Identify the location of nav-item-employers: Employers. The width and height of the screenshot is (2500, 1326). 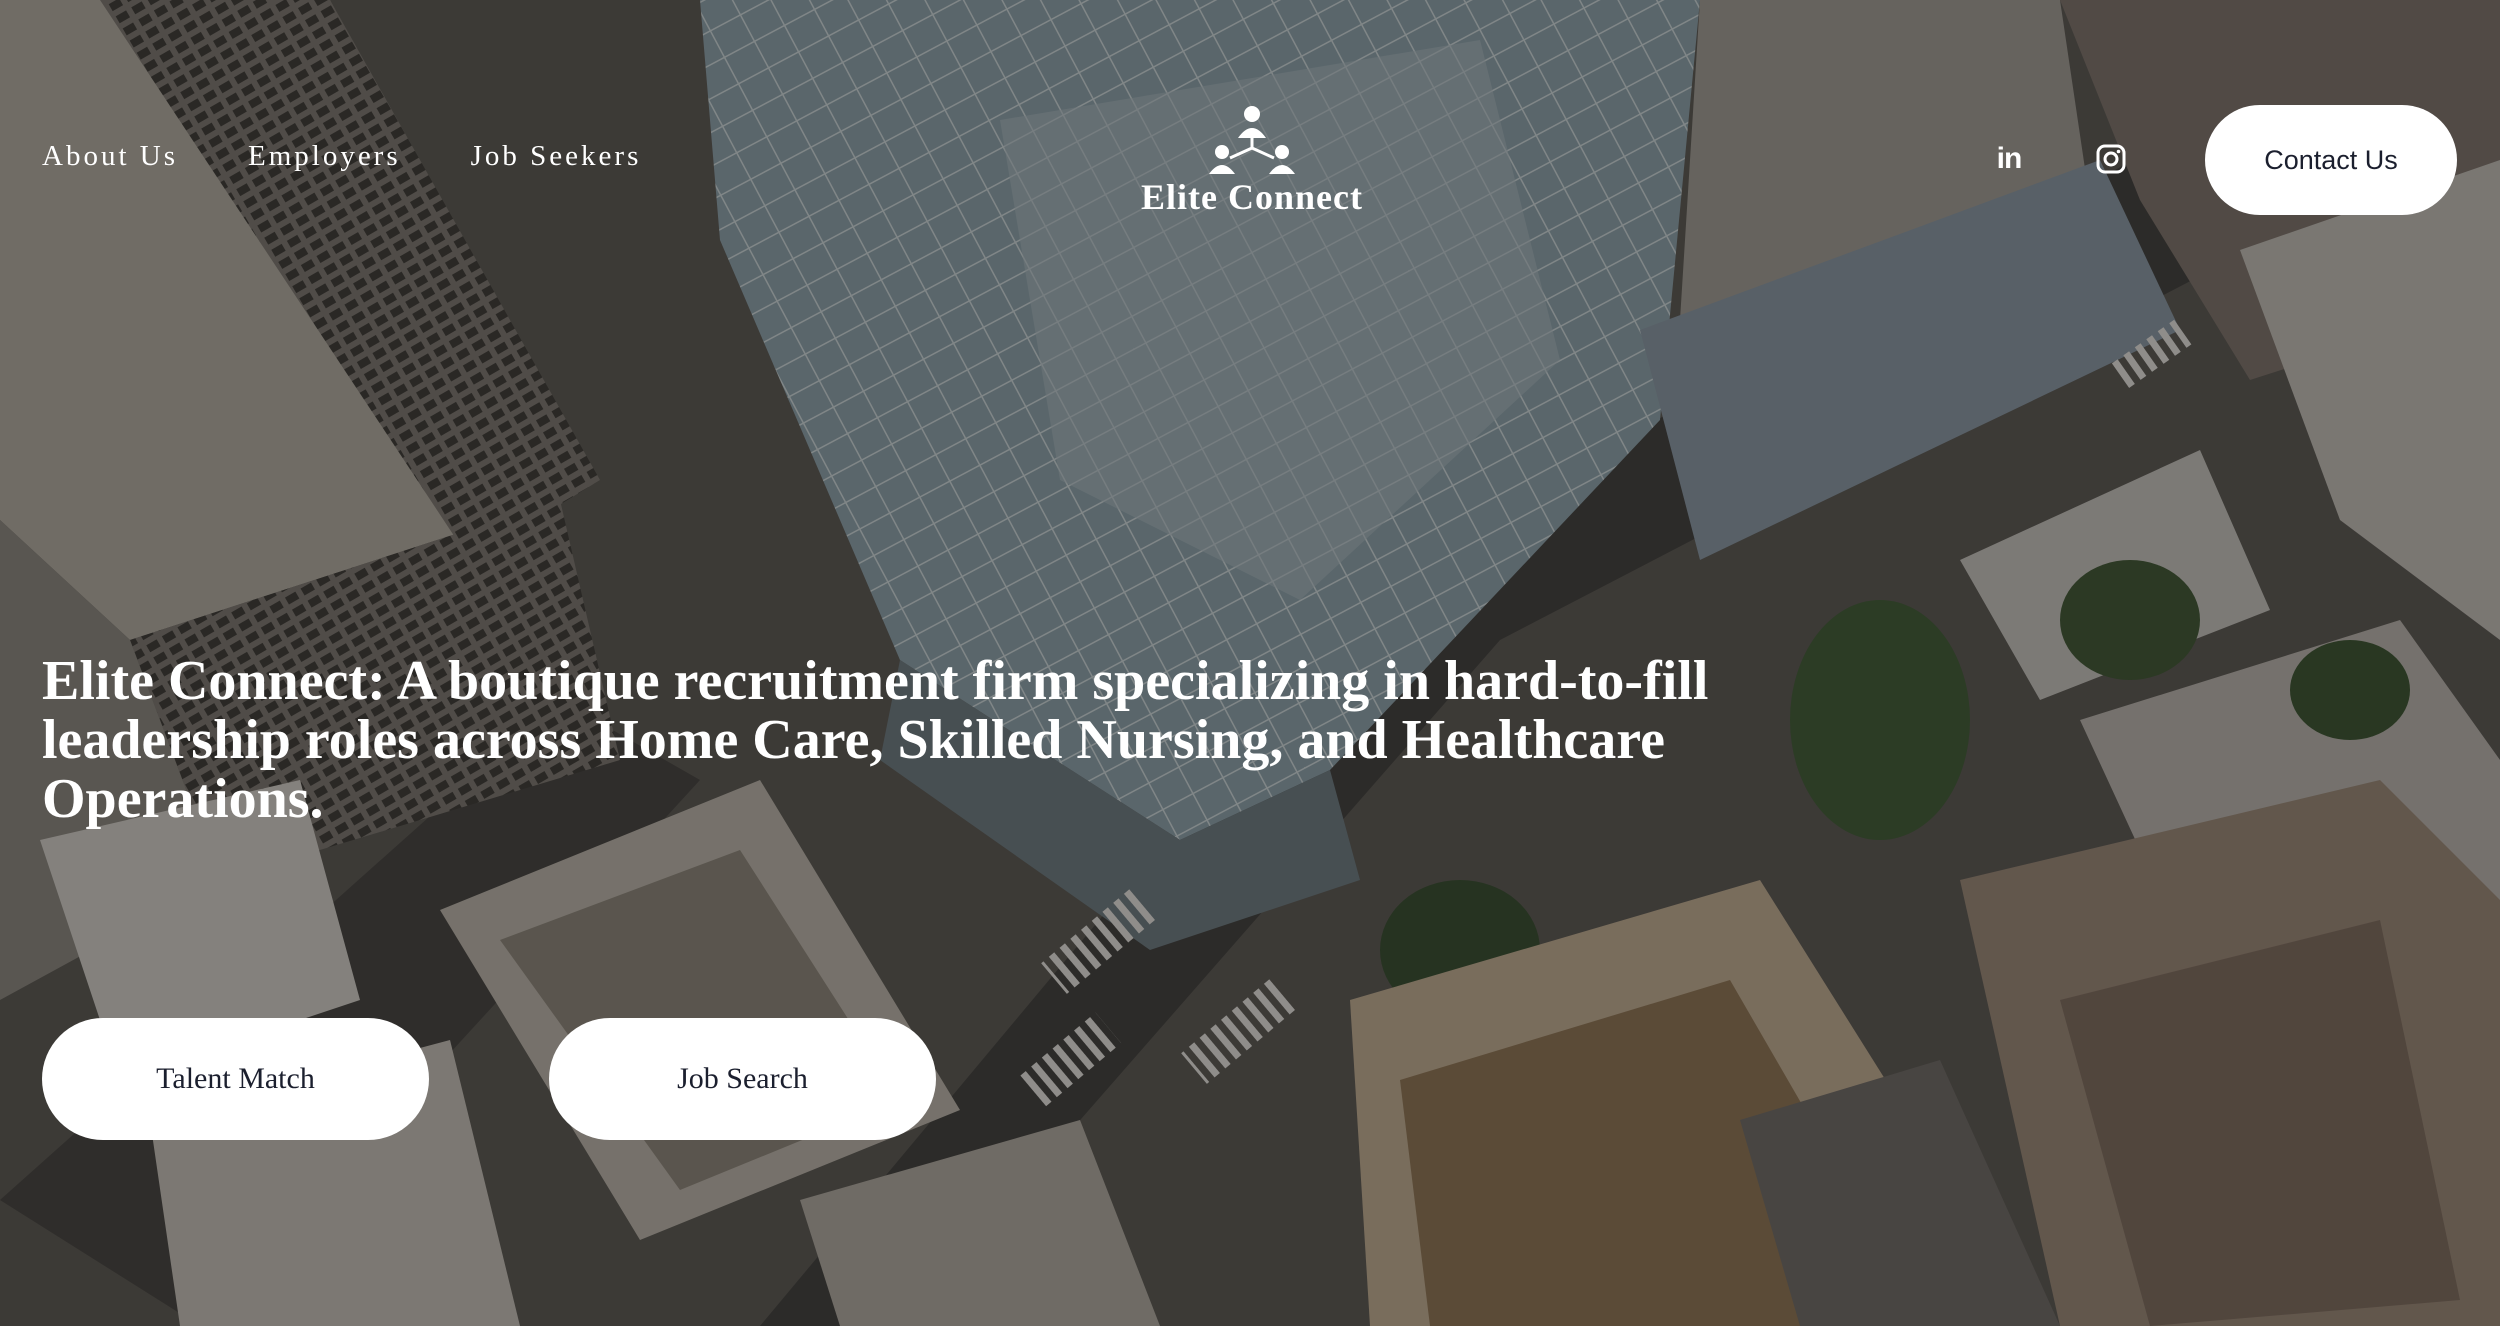
(324, 156).